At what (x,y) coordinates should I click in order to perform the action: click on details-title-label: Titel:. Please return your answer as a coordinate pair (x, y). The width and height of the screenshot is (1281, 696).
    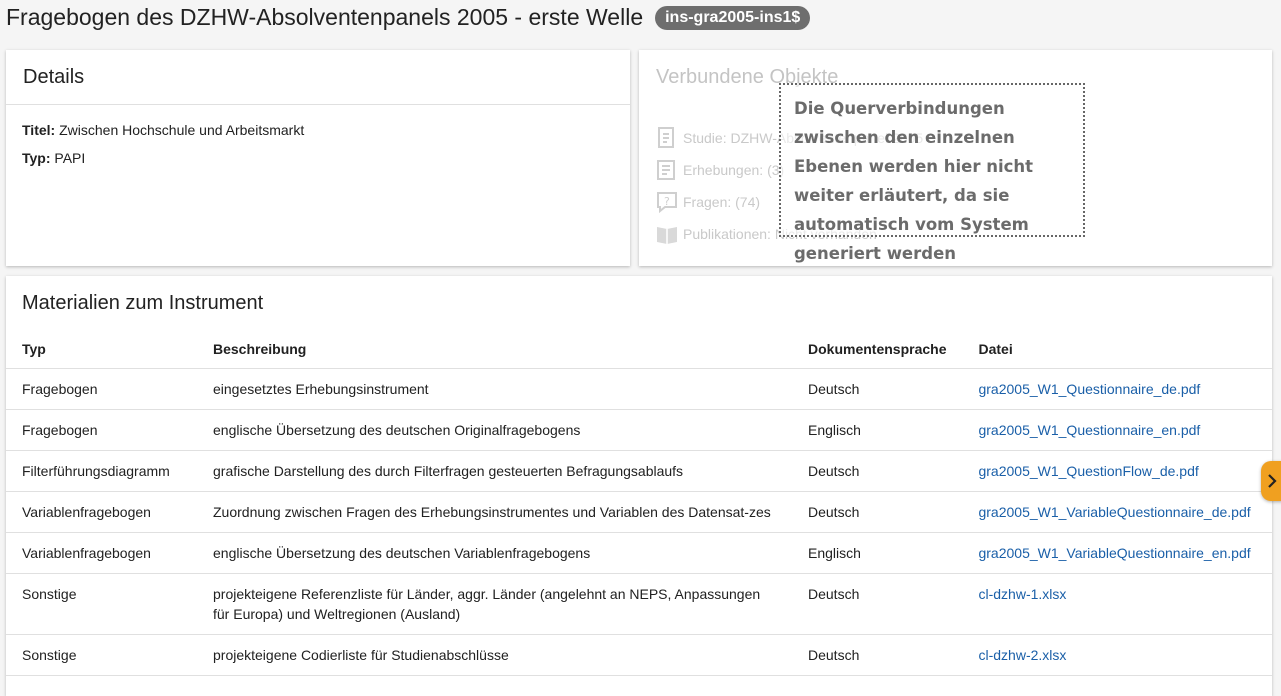
    Looking at the image, I should click on (39, 130).